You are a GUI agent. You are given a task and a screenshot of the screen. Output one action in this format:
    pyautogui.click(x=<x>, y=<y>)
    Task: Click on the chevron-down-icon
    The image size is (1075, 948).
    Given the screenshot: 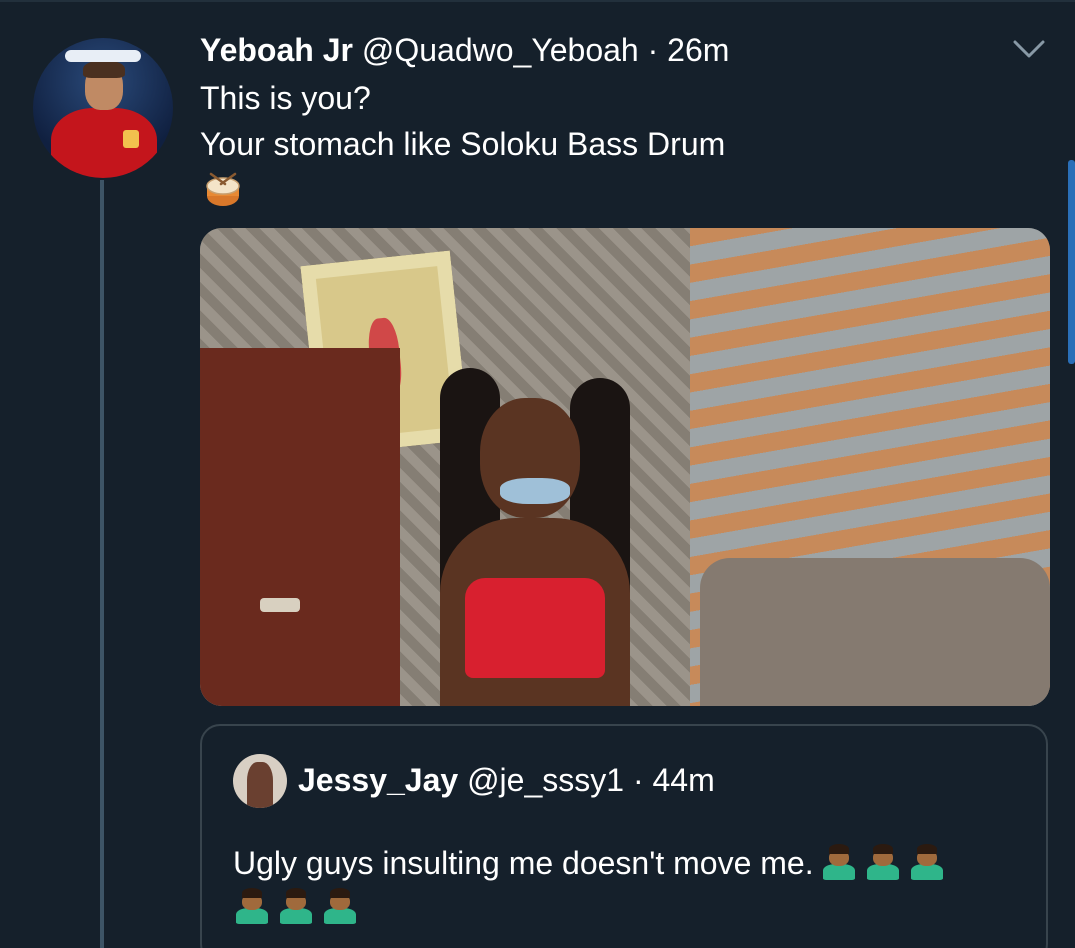 What is the action you would take?
    pyautogui.click(x=1029, y=49)
    